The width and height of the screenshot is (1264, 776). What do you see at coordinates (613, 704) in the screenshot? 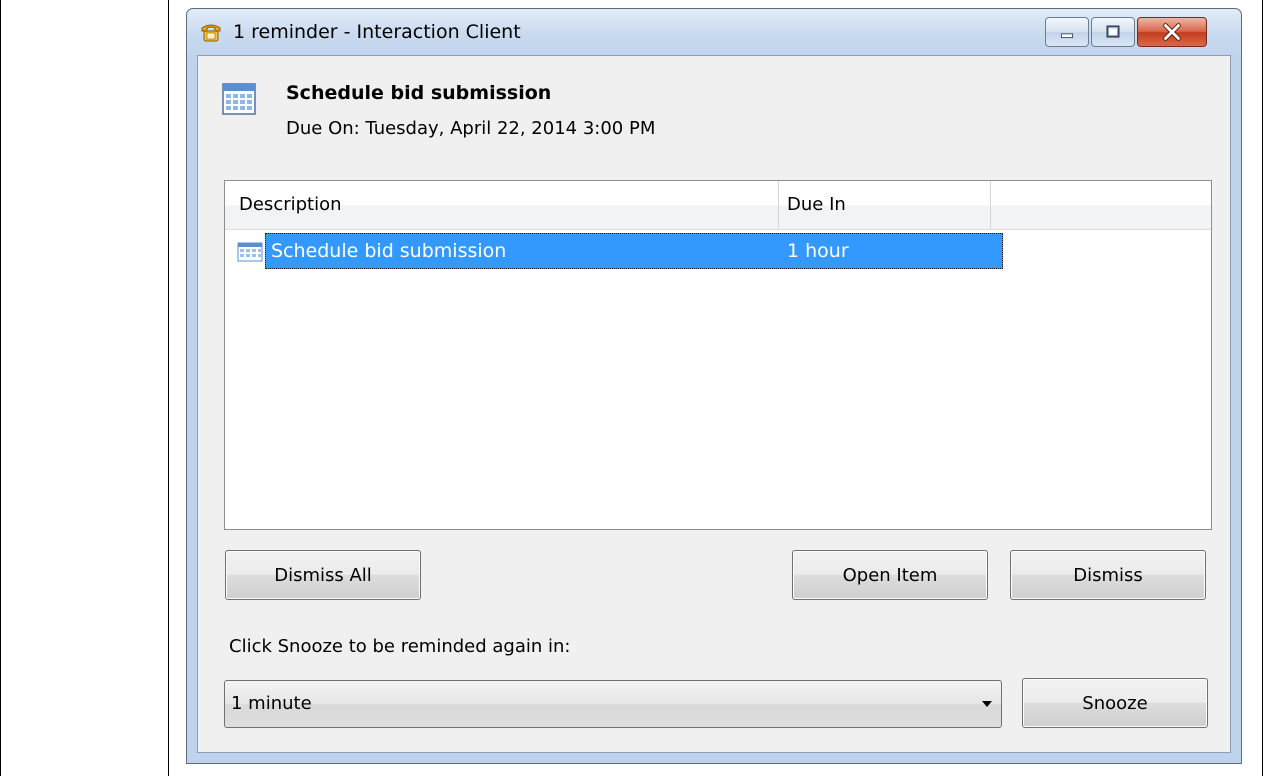
I see `snooze-duration-dropdown: 1 minute` at bounding box center [613, 704].